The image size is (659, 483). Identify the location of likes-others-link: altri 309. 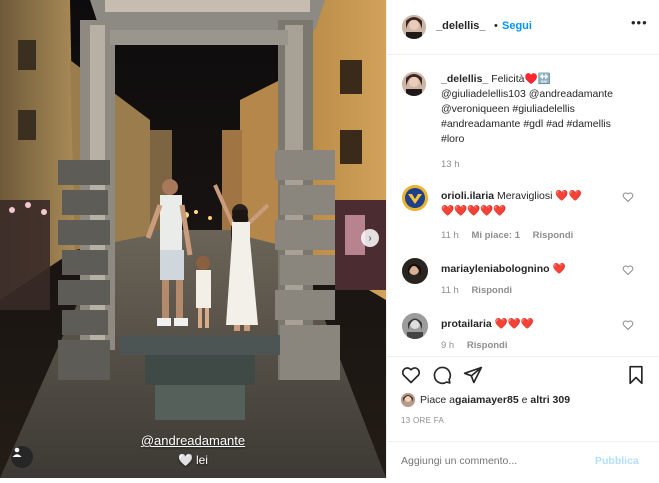
(550, 400).